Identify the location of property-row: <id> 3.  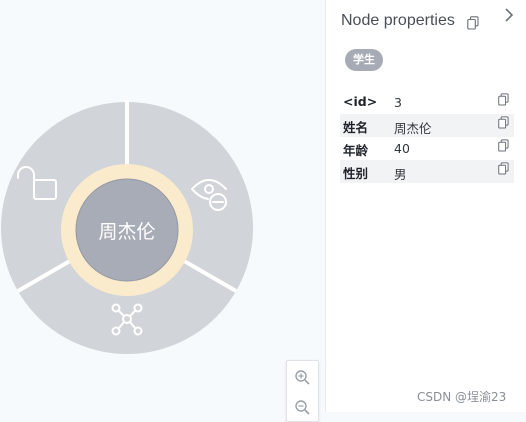
(427, 102).